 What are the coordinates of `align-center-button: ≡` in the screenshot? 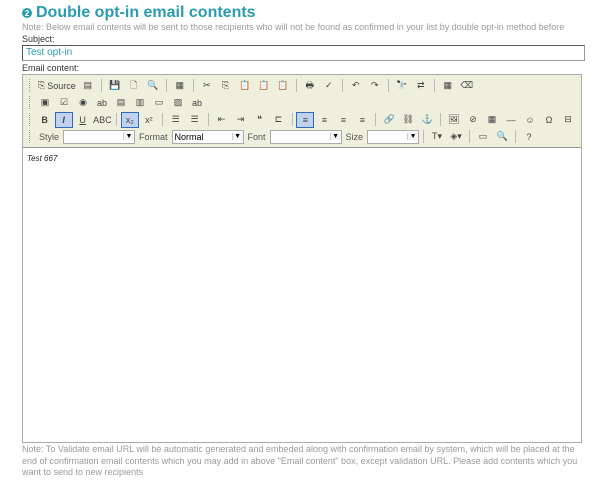 It's located at (324, 120).